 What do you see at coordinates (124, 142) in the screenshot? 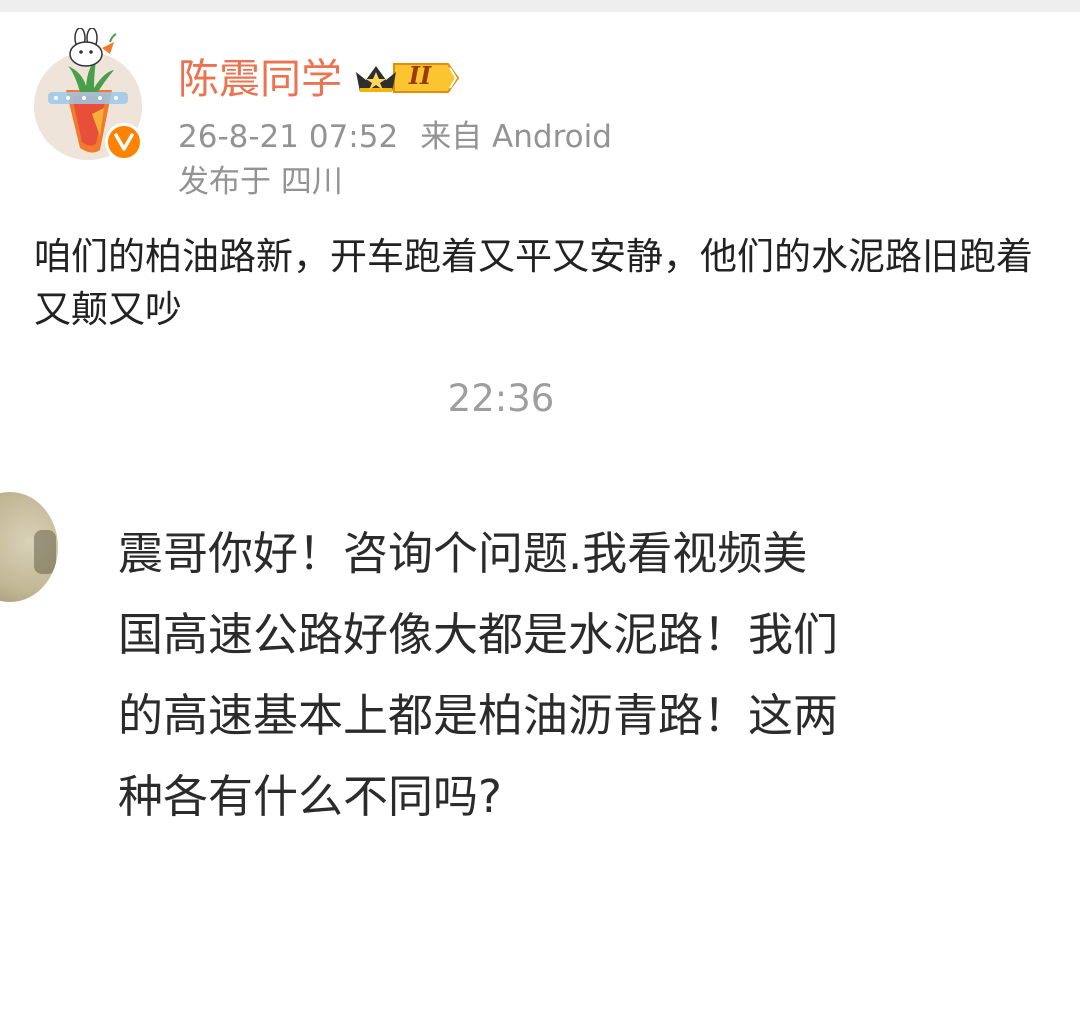
I see `verified-v-icon` at bounding box center [124, 142].